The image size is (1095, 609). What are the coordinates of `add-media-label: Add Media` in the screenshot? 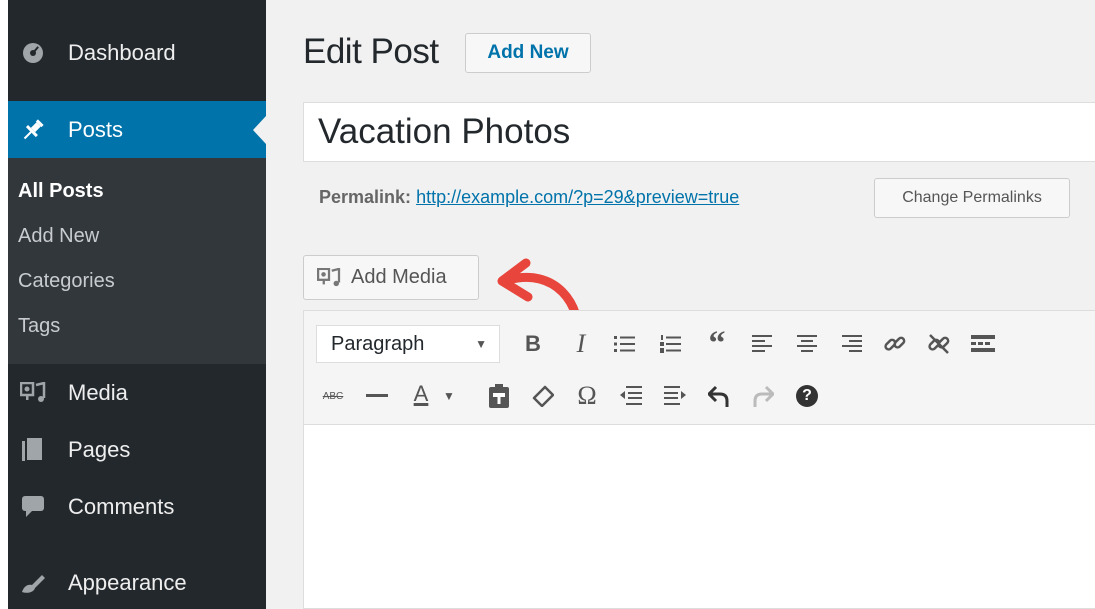 It's located at (399, 277).